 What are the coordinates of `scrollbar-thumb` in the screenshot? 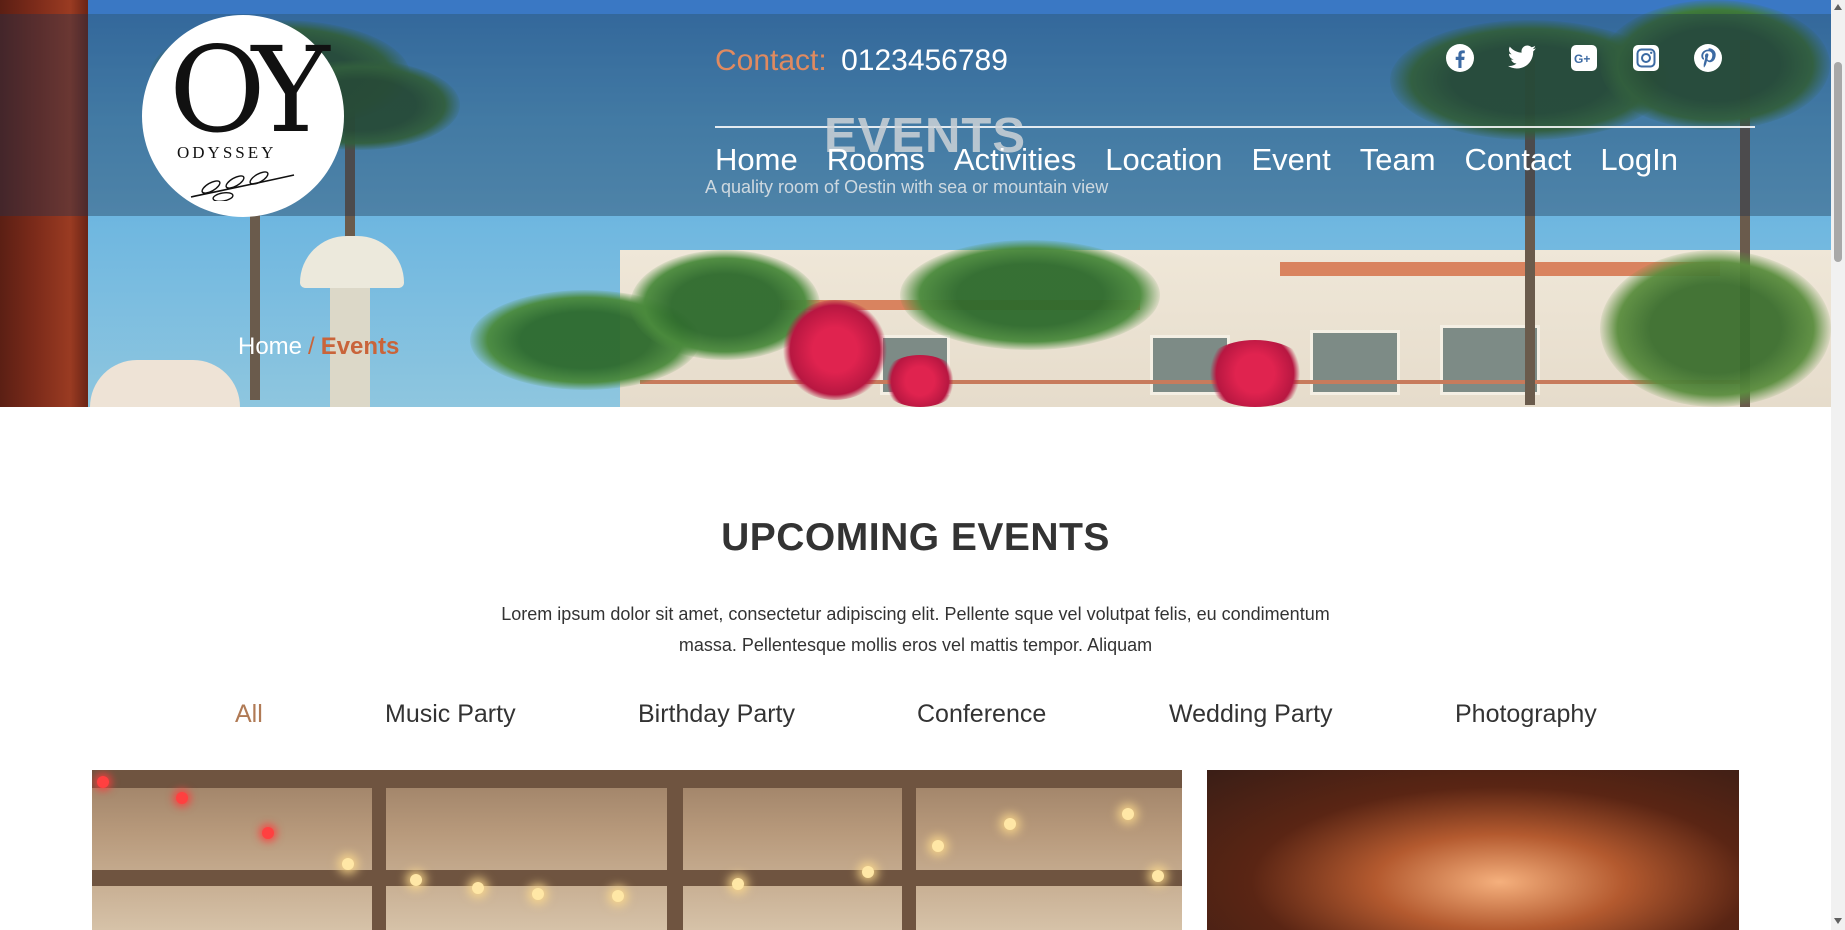 It's located at (1838, 162).